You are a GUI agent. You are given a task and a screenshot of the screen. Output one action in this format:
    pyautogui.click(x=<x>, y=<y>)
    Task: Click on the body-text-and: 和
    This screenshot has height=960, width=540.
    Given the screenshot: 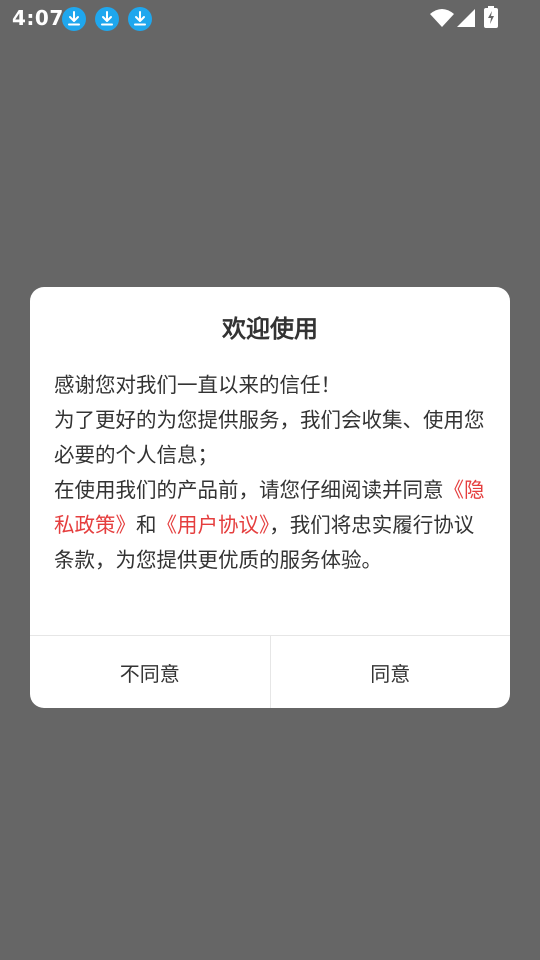 What is the action you would take?
    pyautogui.click(x=146, y=525)
    